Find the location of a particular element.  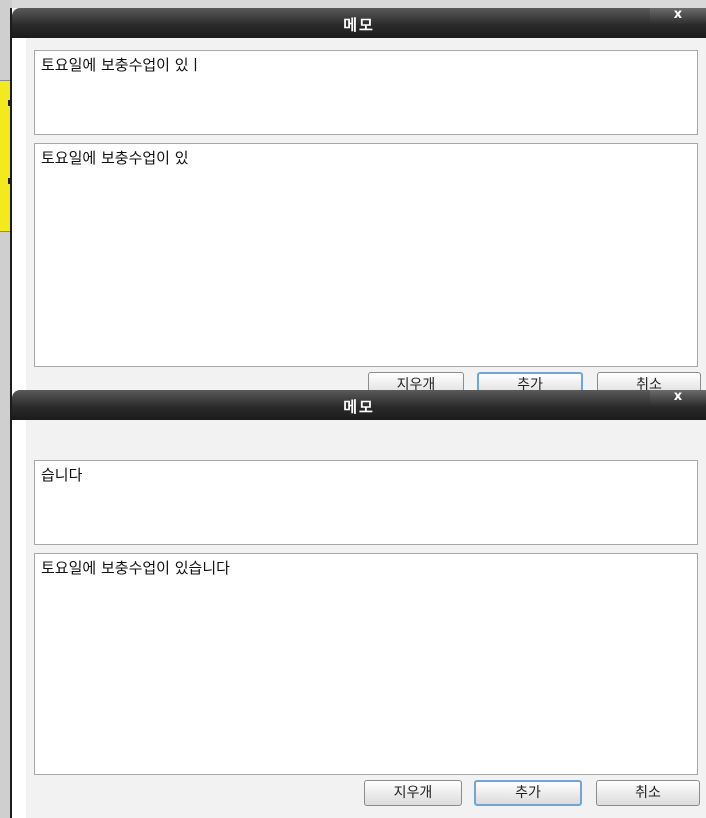

add-button: 추가 is located at coordinates (528, 793).